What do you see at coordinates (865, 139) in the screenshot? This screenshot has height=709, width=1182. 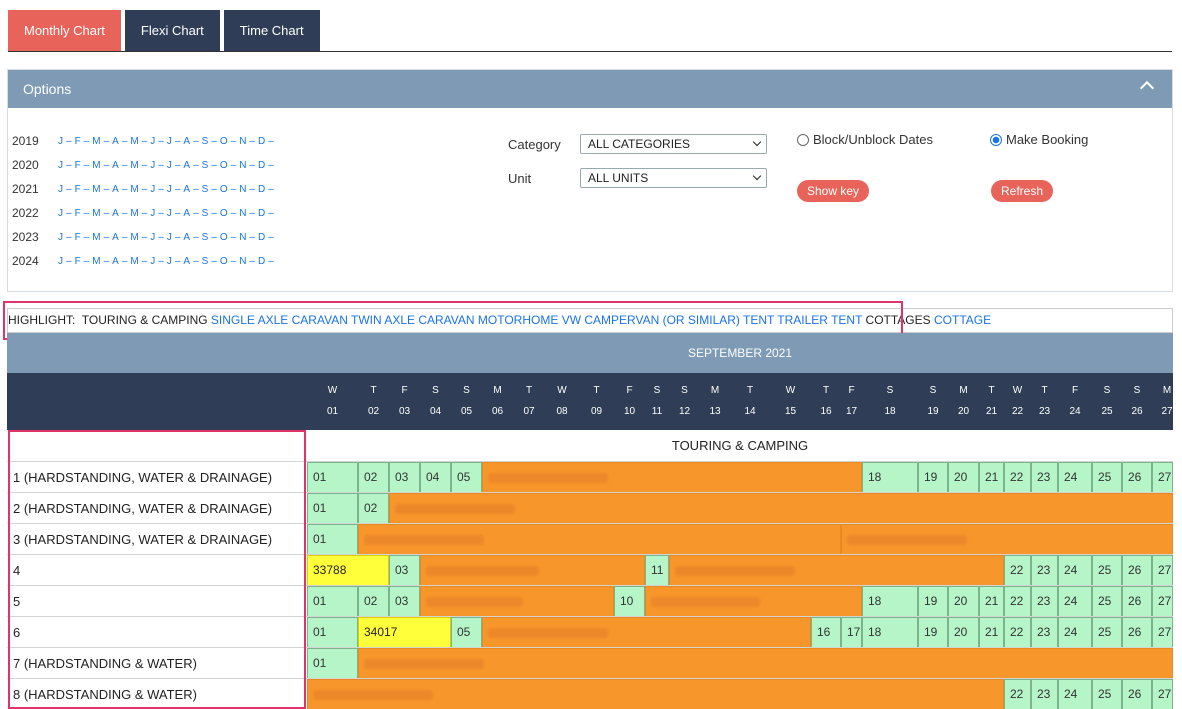 I see `block-unblock-option: Block/Unblock Dates` at bounding box center [865, 139].